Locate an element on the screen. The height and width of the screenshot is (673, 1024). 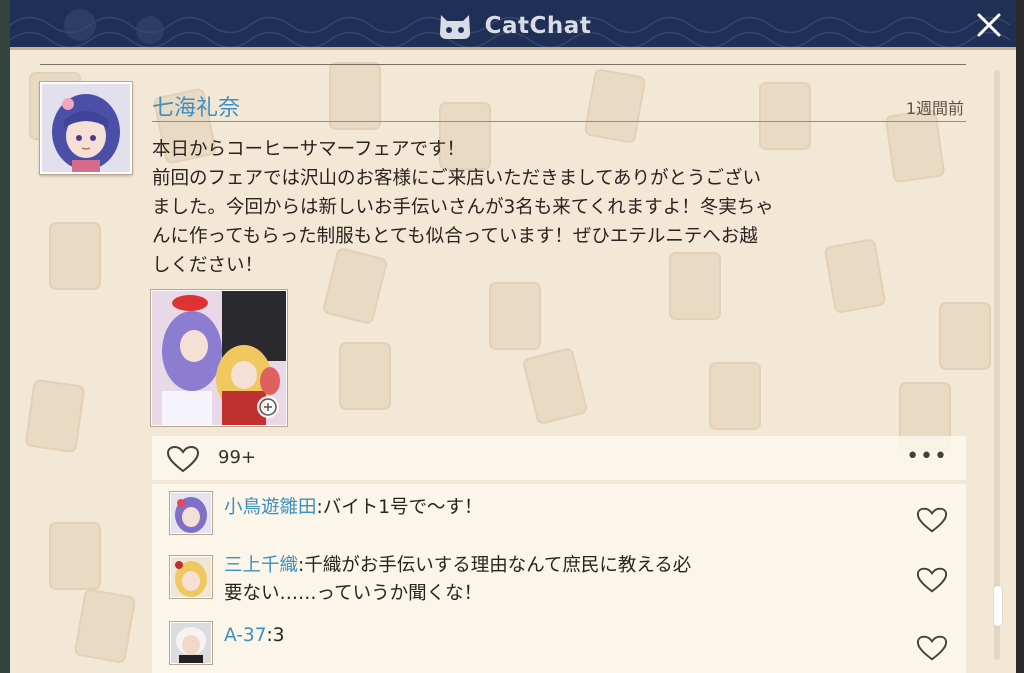
background-right-edge is located at coordinates (1020, 336).